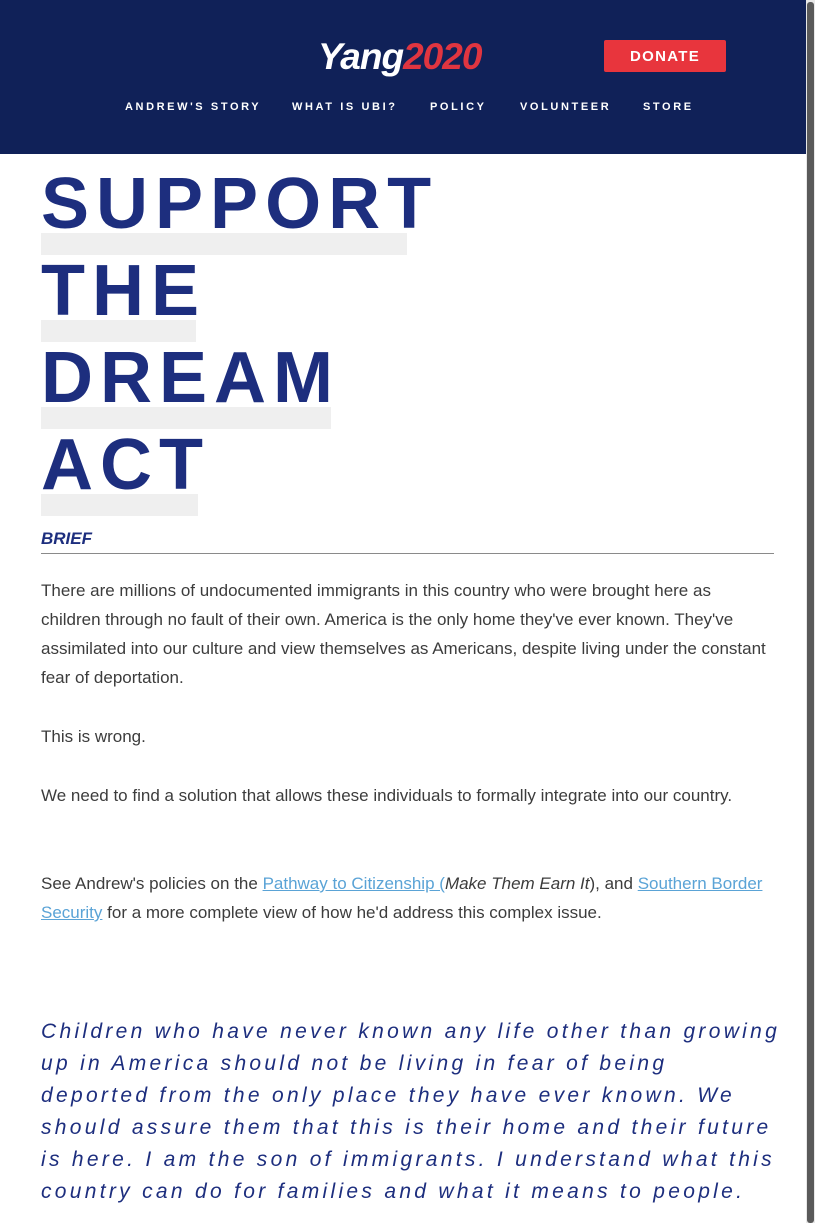  Describe the element at coordinates (93, 736) in the screenshot. I see `brief-paragraph: This is wrong.` at that location.